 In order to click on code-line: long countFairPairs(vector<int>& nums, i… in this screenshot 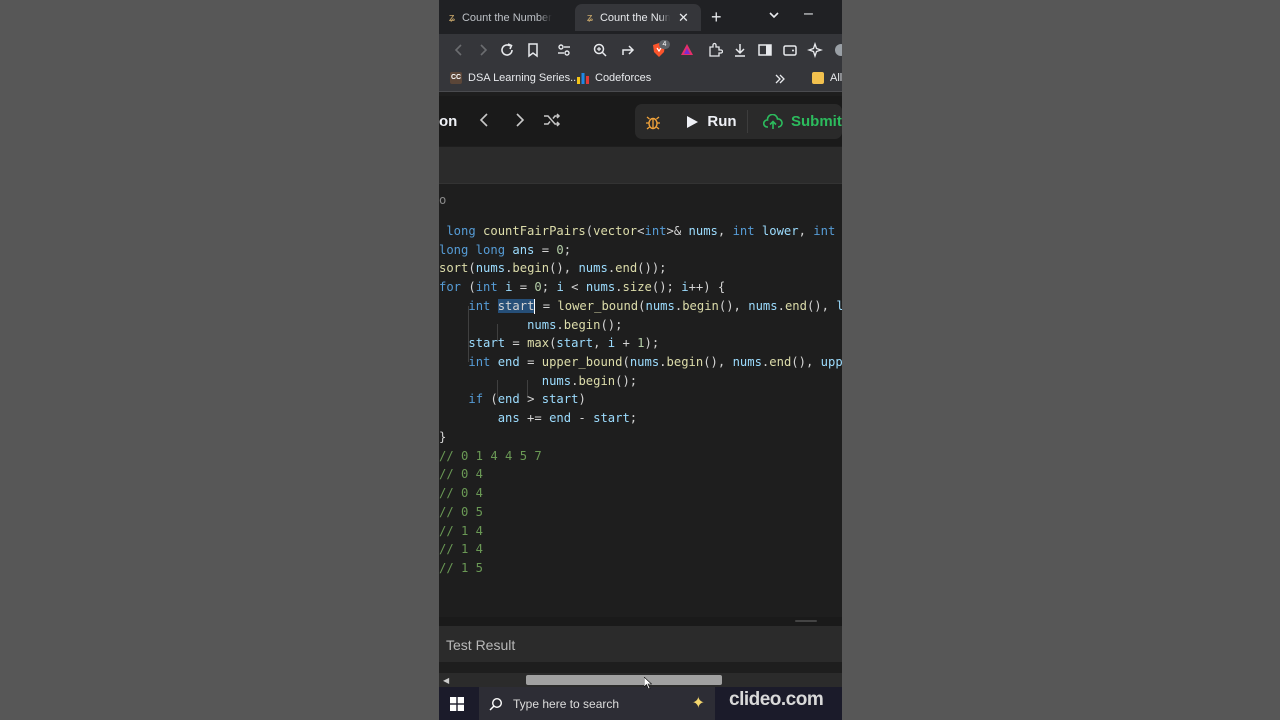, I will do `click(637, 231)`.